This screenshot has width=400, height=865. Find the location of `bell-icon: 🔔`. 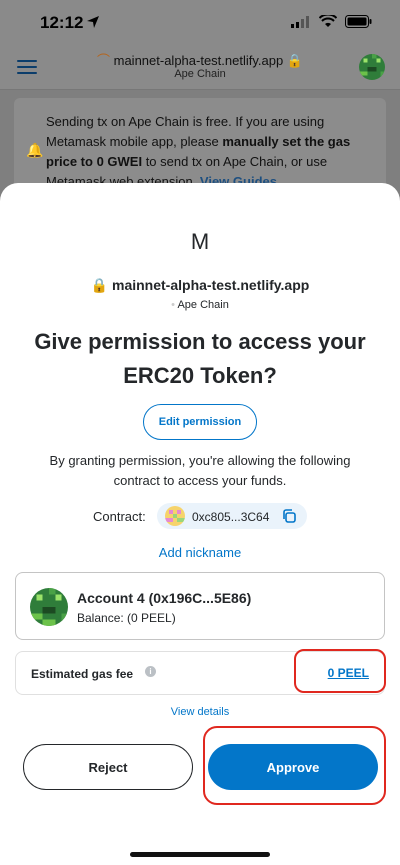

bell-icon: 🔔 is located at coordinates (35, 150).